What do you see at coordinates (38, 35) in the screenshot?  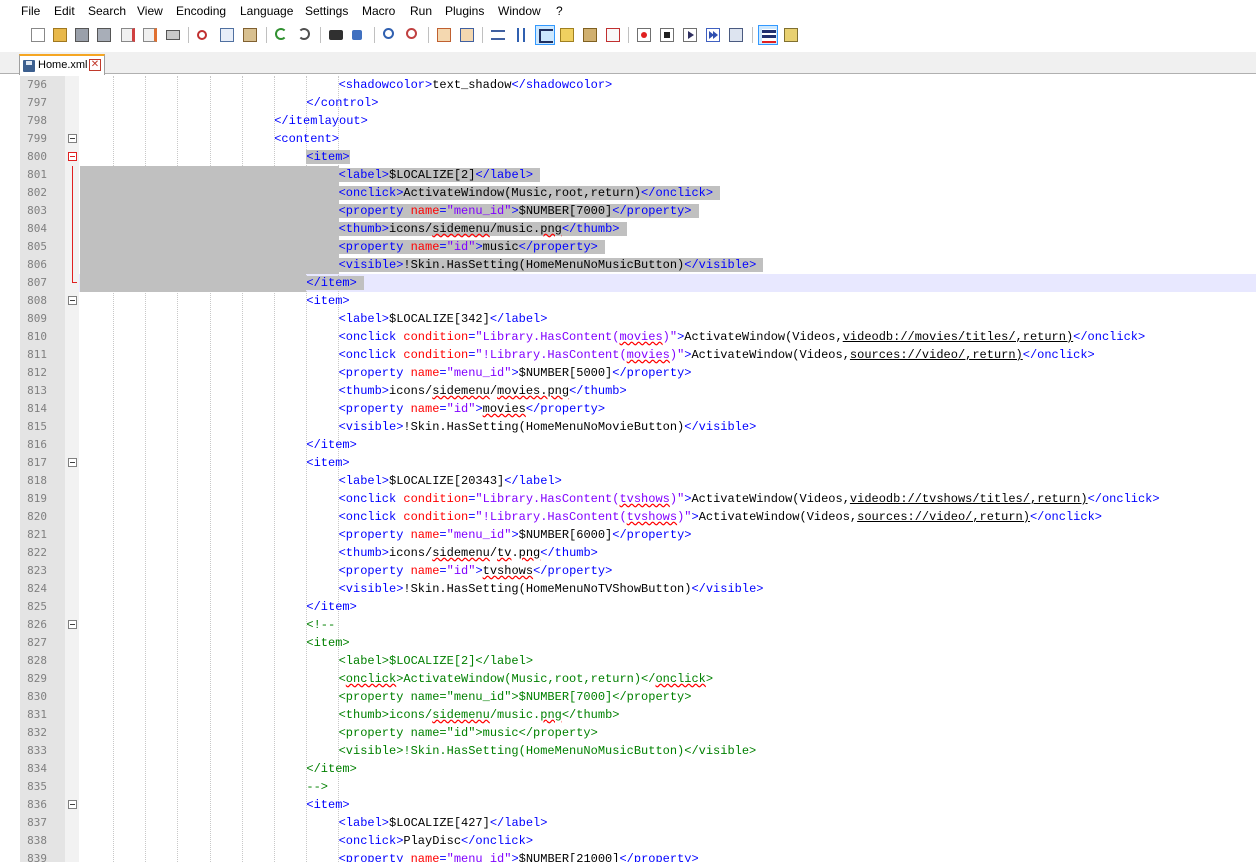 I see `new-file-button` at bounding box center [38, 35].